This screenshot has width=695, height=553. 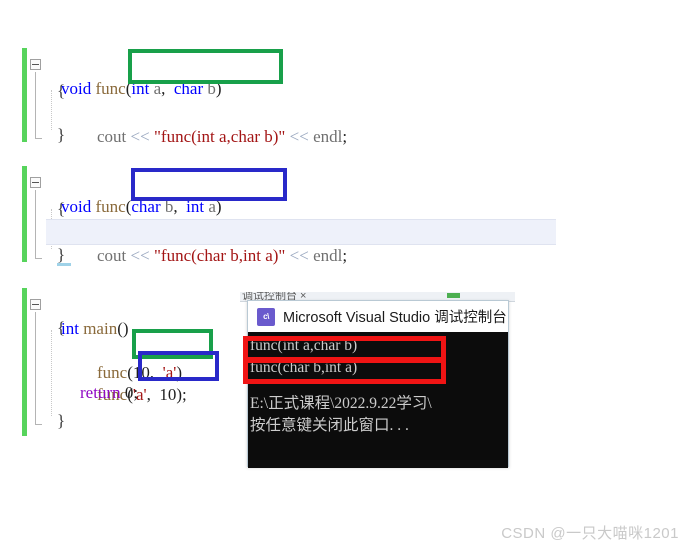 I want to click on annotation-blue-func2-params, so click(x=209, y=184).